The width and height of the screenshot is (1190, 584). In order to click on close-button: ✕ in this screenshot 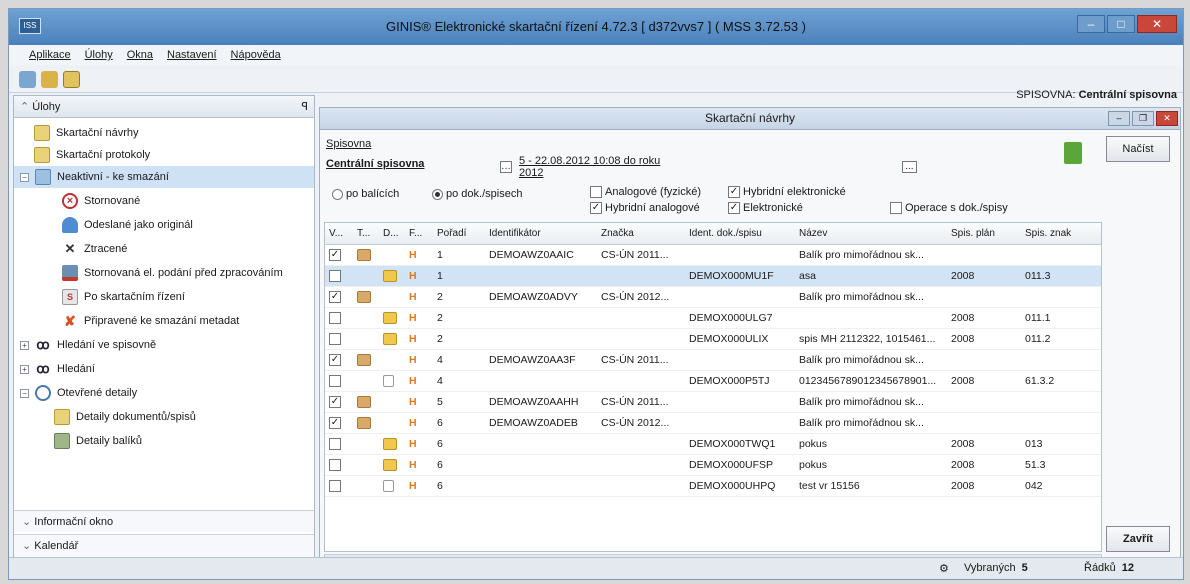, I will do `click(1157, 24)`.